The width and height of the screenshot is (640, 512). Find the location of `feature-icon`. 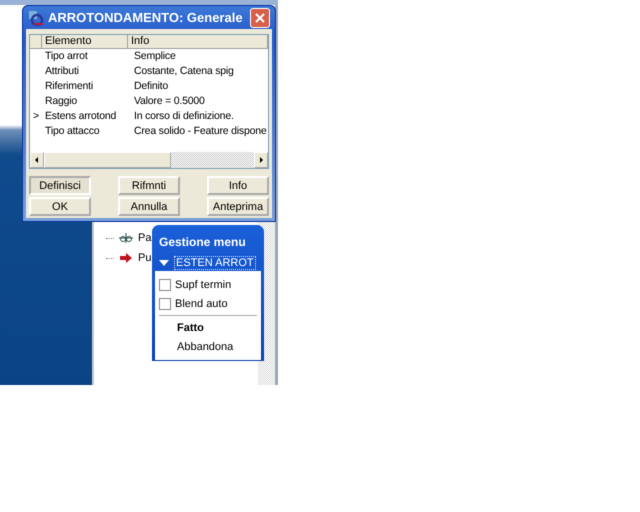

feature-icon is located at coordinates (126, 238).